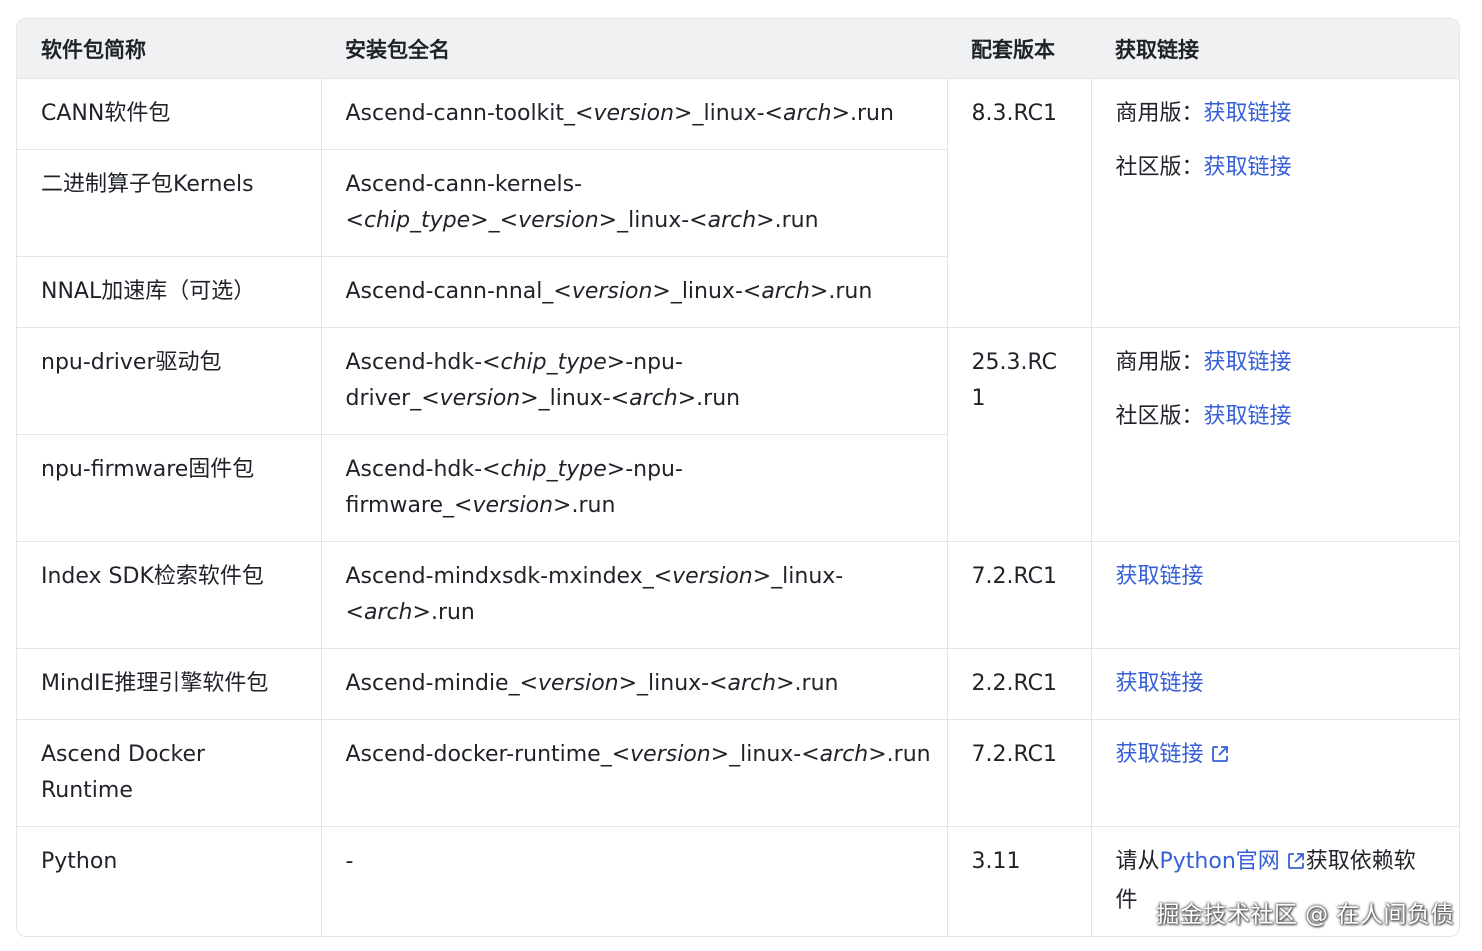 This screenshot has width=1482, height=951. Describe the element at coordinates (169, 684) in the screenshot. I see `package-name: MindIE推理引擎软件包` at that location.